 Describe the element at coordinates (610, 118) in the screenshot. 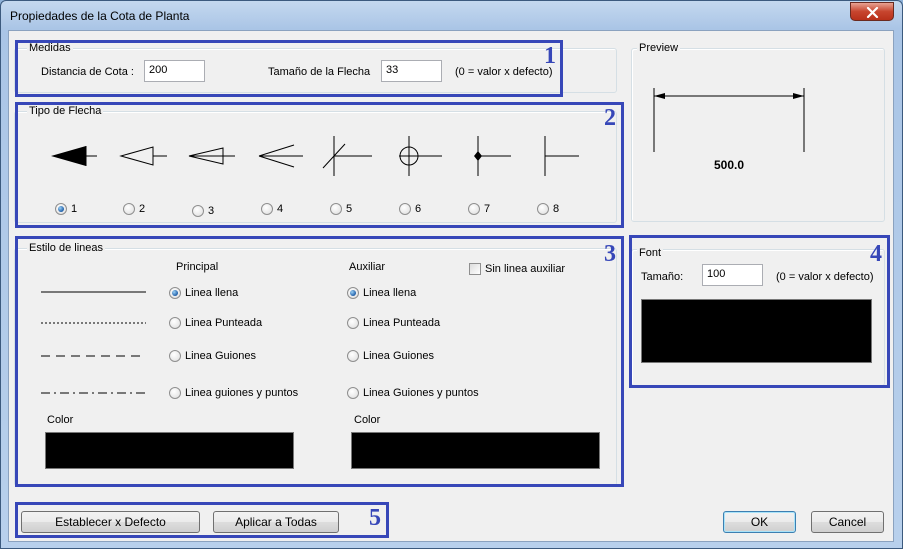

I see `annotation-number-2: 2` at that location.